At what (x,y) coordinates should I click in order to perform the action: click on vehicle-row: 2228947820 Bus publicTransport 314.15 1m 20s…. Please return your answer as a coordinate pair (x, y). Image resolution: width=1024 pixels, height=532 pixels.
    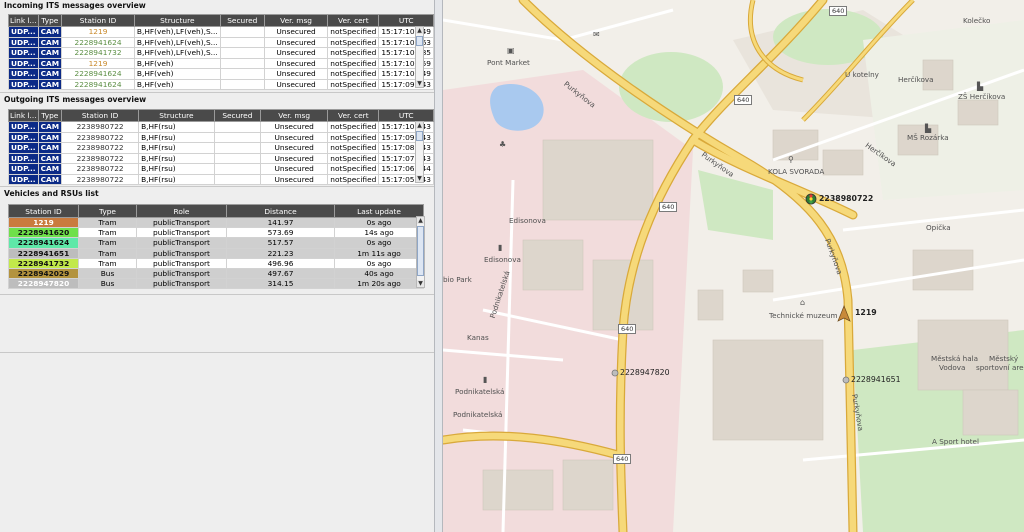
    Looking at the image, I should click on (216, 284).